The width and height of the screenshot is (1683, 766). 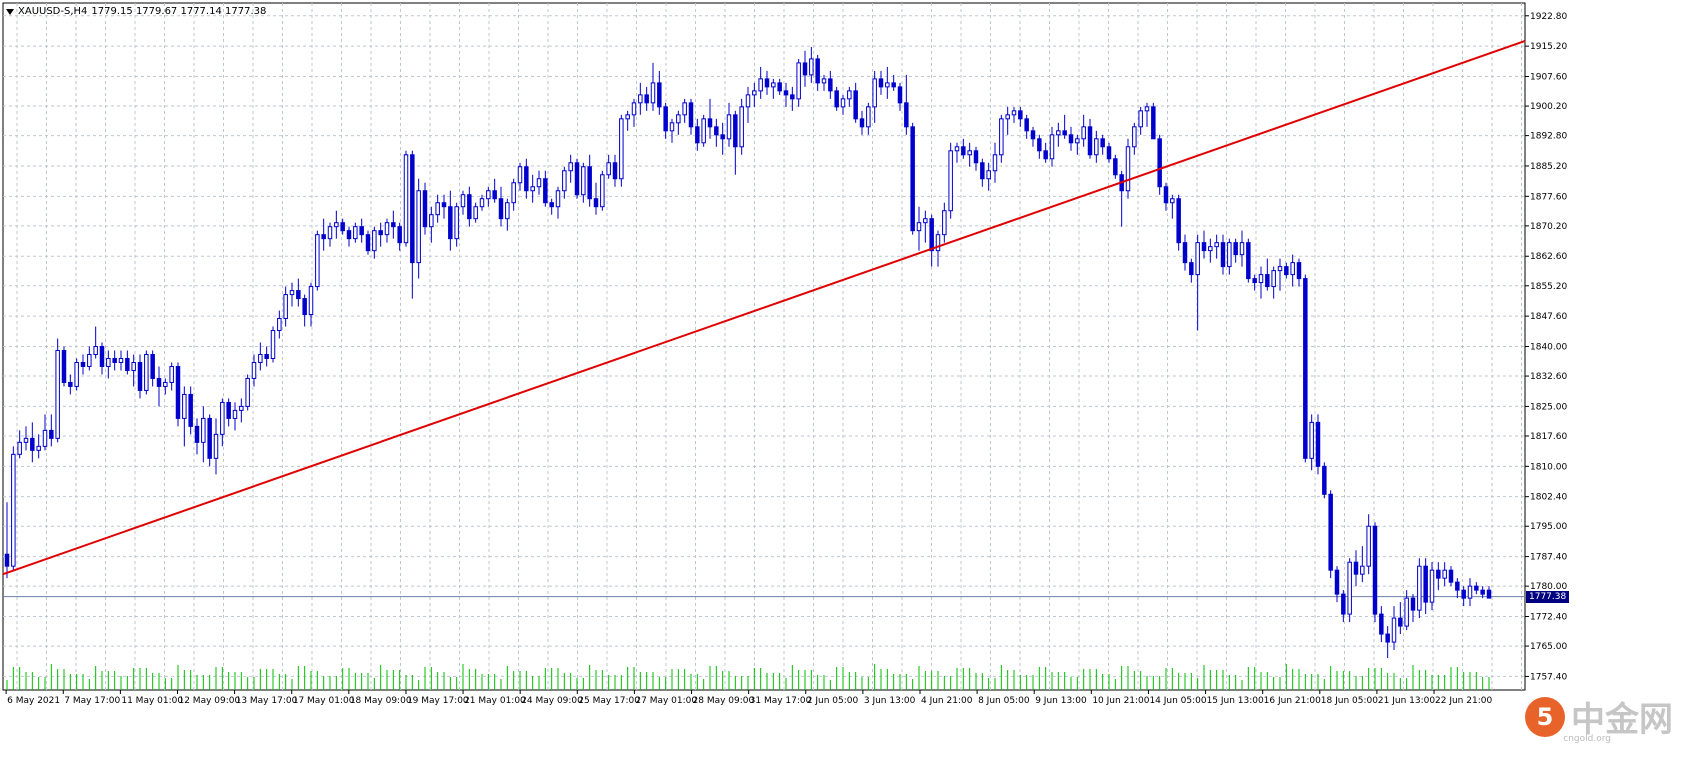 What do you see at coordinates (179, 11) in the screenshot?
I see `ohlc-values: 1779.15 1779.67 1777.14 1777.38` at bounding box center [179, 11].